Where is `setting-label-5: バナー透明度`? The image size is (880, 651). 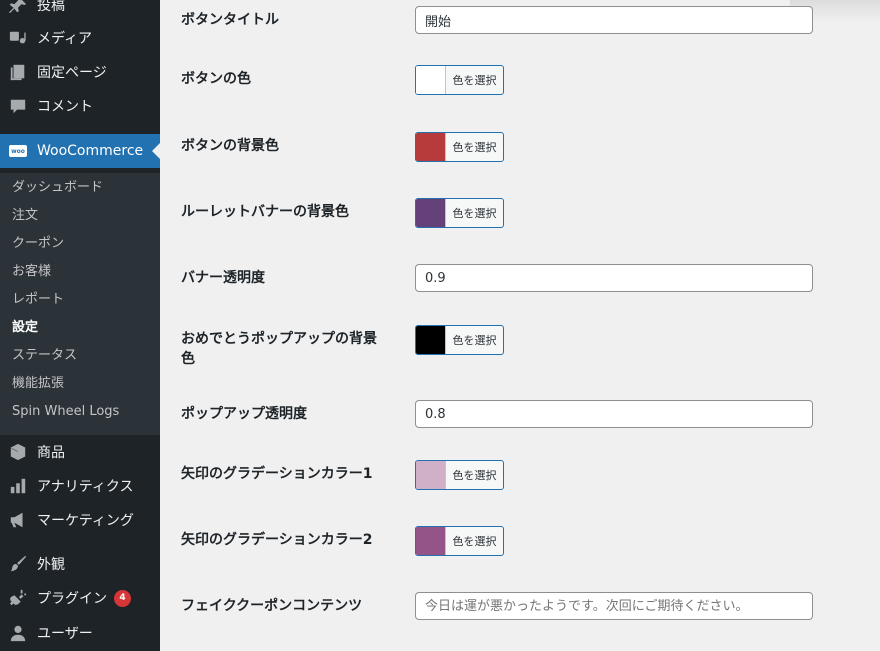
setting-label-5: バナー透明度 is located at coordinates (223, 278).